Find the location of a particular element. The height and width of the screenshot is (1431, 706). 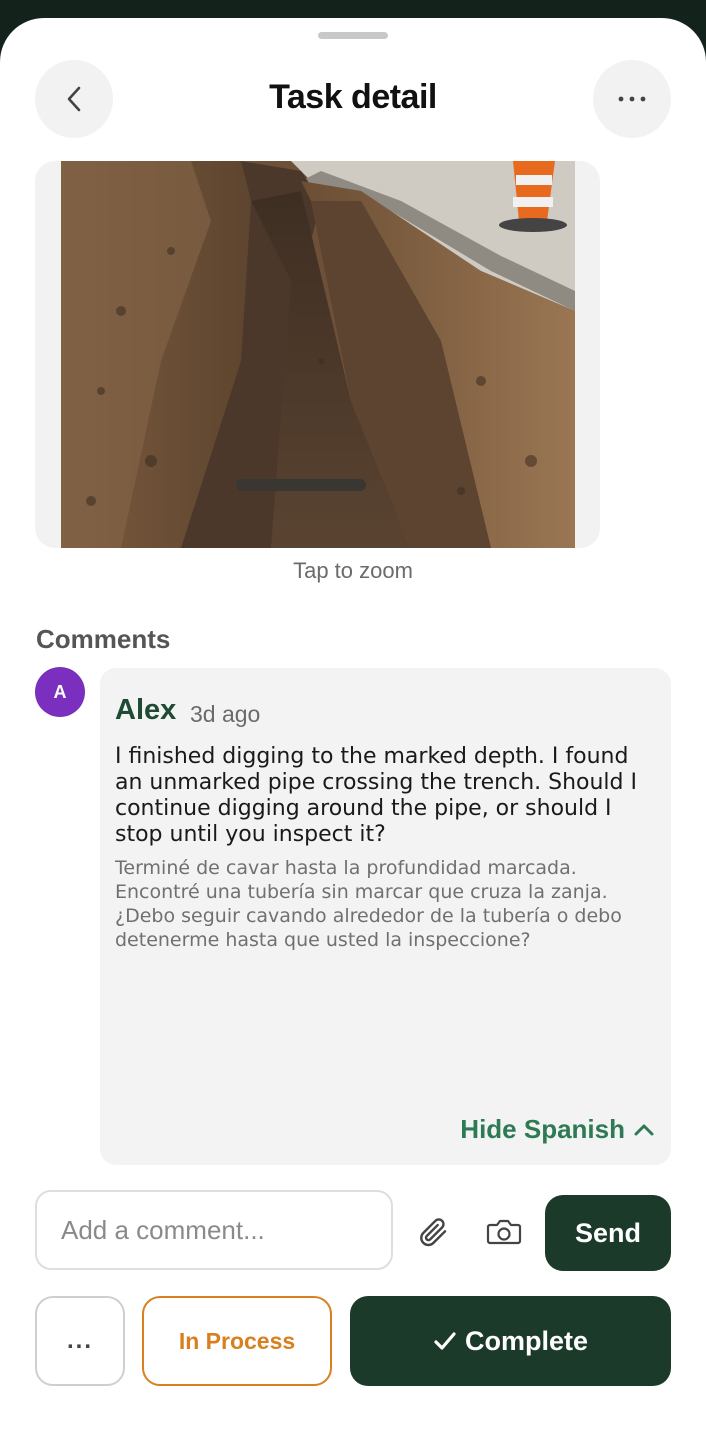

send-button: Send is located at coordinates (608, 1233).